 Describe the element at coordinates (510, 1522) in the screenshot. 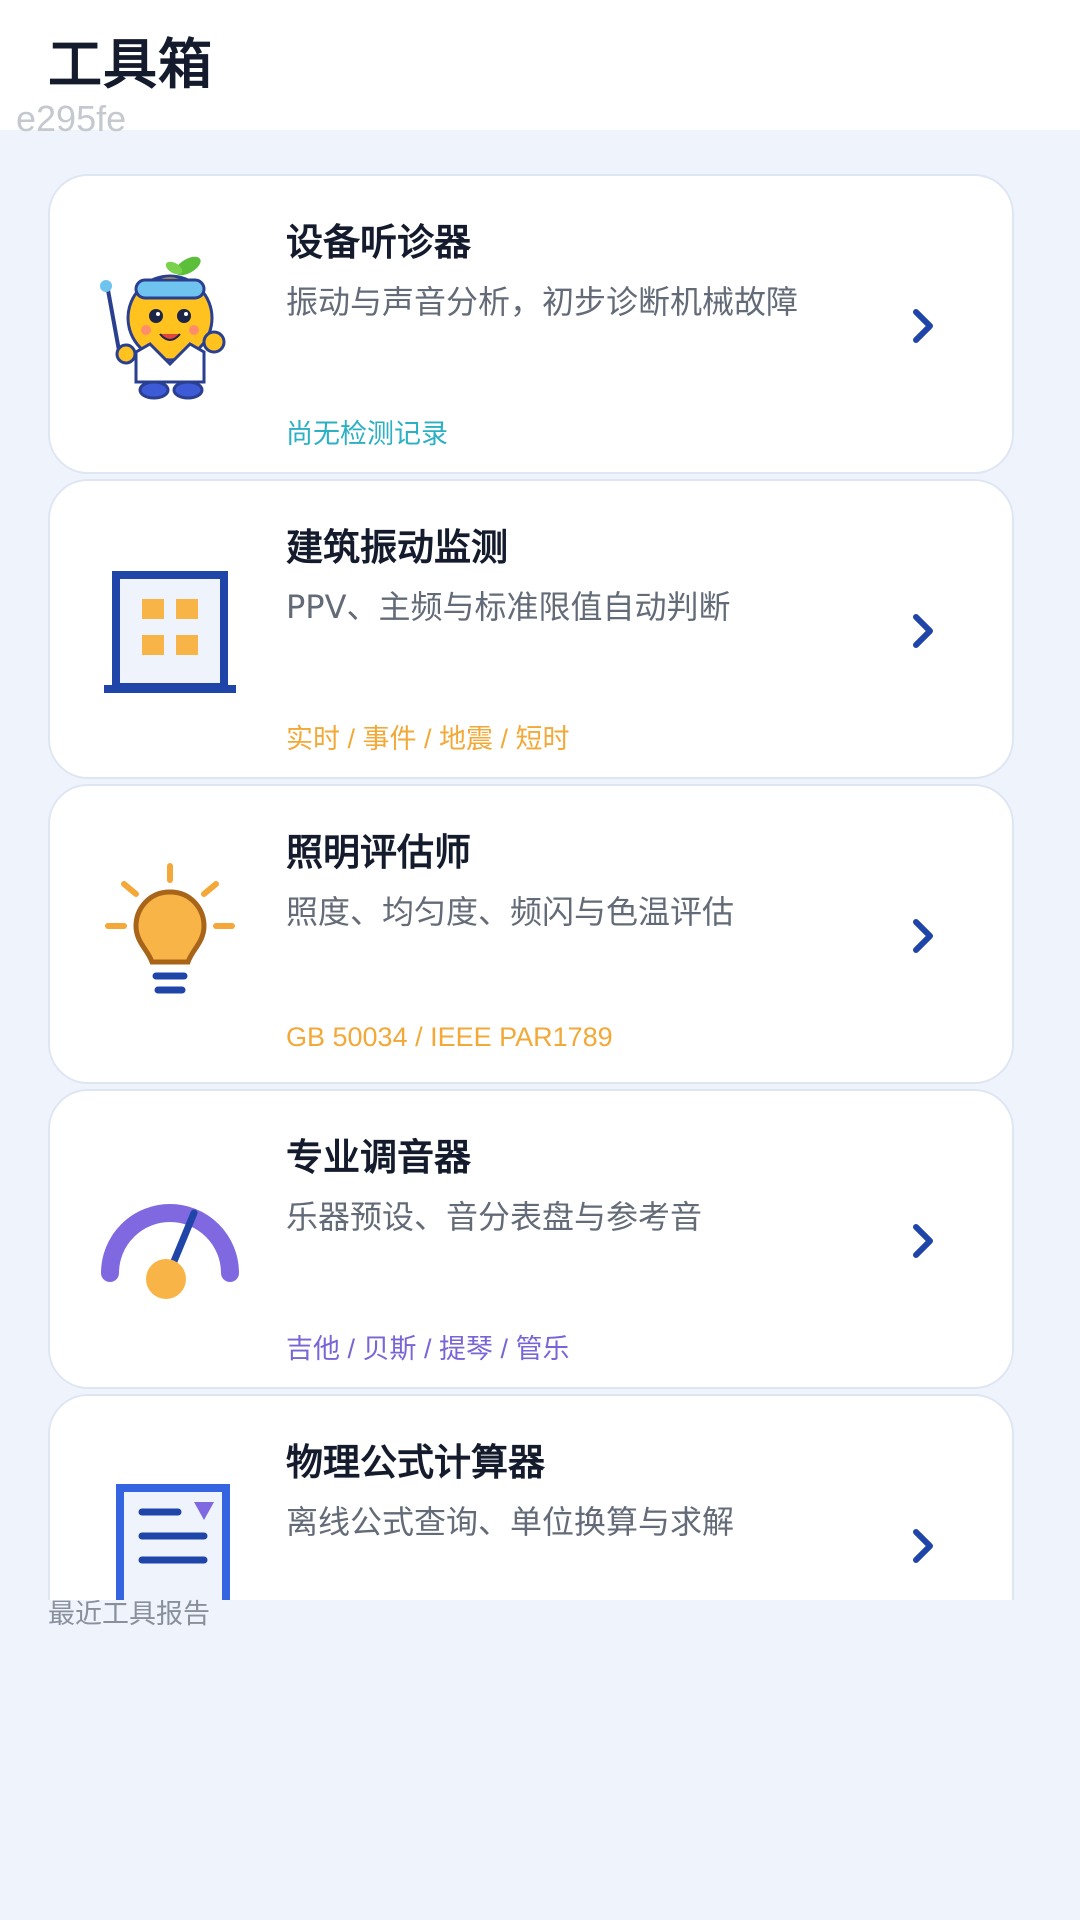

I see `card-description: 离线公式查询、单位换算与求解` at that location.